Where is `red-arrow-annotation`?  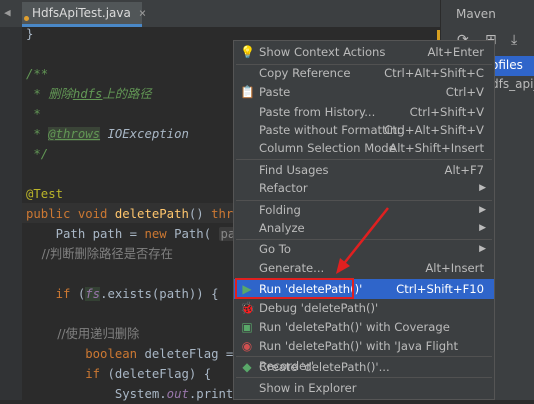
red-arrow-annotation is located at coordinates (362, 240).